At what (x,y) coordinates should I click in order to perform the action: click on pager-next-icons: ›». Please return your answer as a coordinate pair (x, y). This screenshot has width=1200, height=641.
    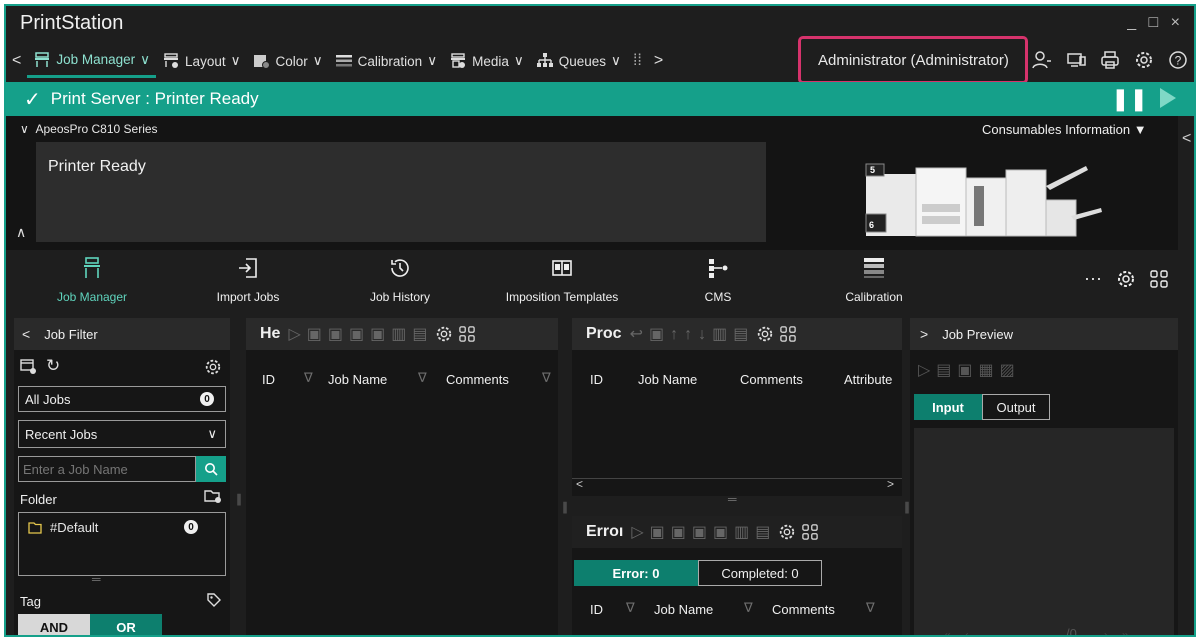
    Looking at the image, I should click on (1123, 631).